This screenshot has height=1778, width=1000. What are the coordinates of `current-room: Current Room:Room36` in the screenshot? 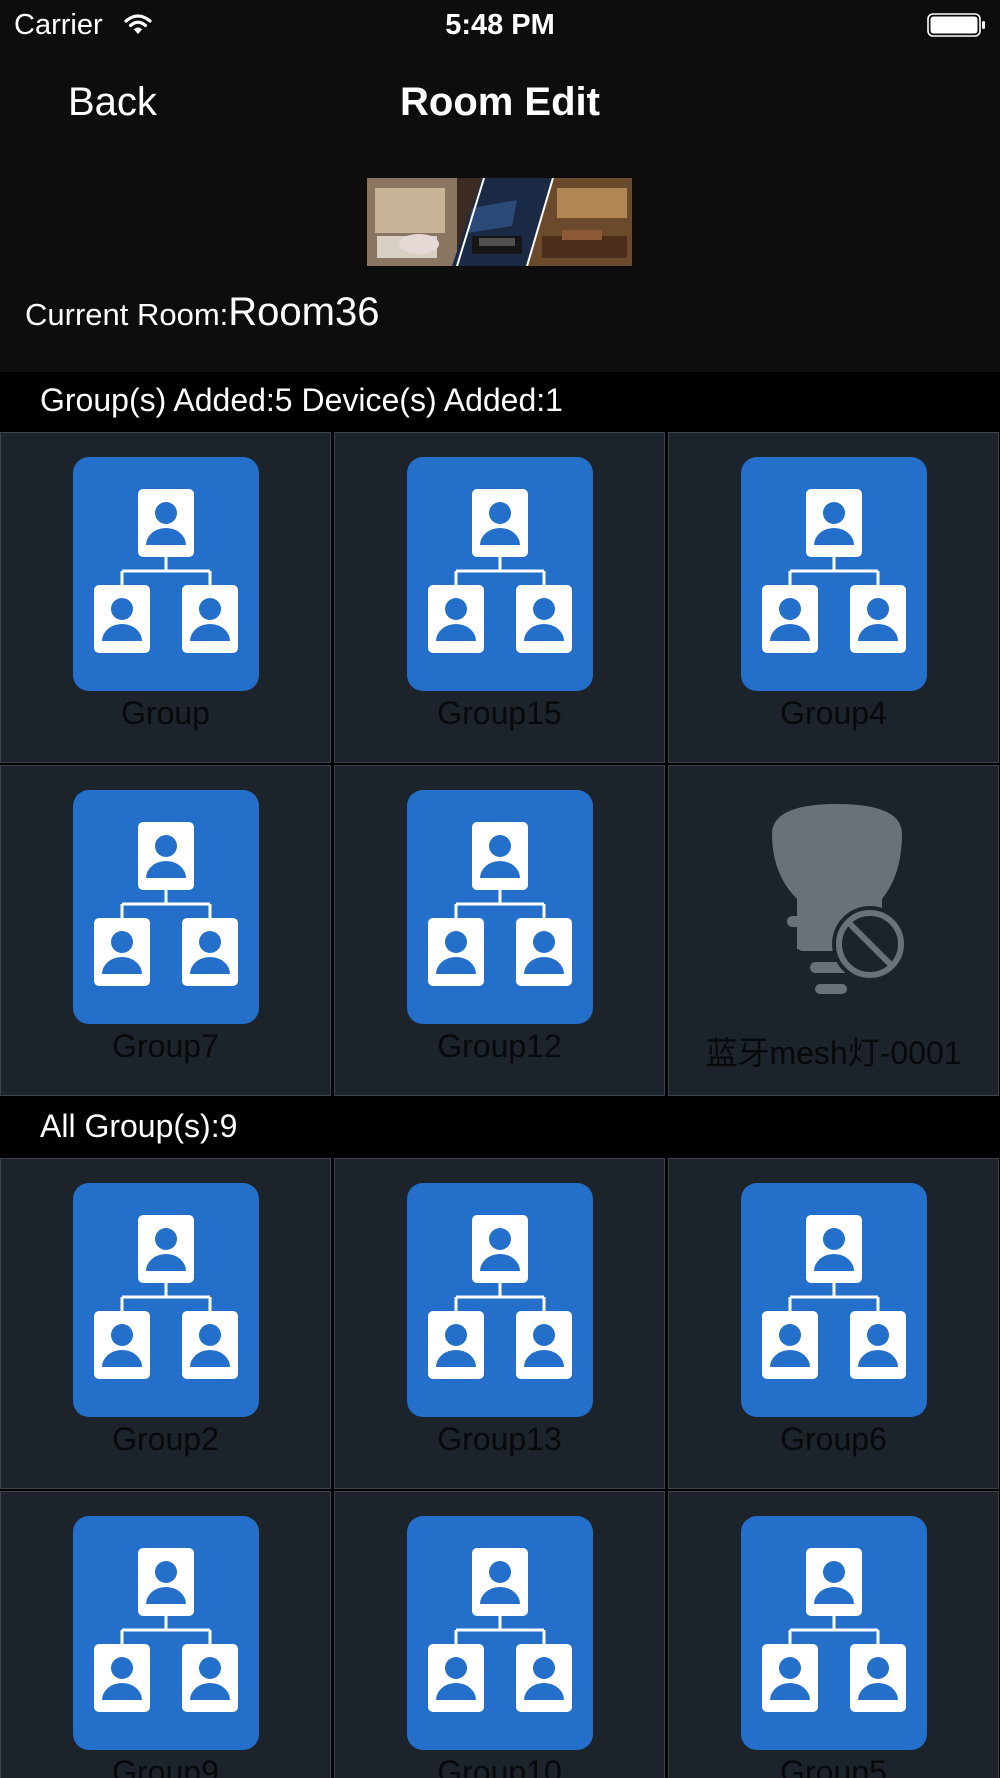 It's located at (202, 312).